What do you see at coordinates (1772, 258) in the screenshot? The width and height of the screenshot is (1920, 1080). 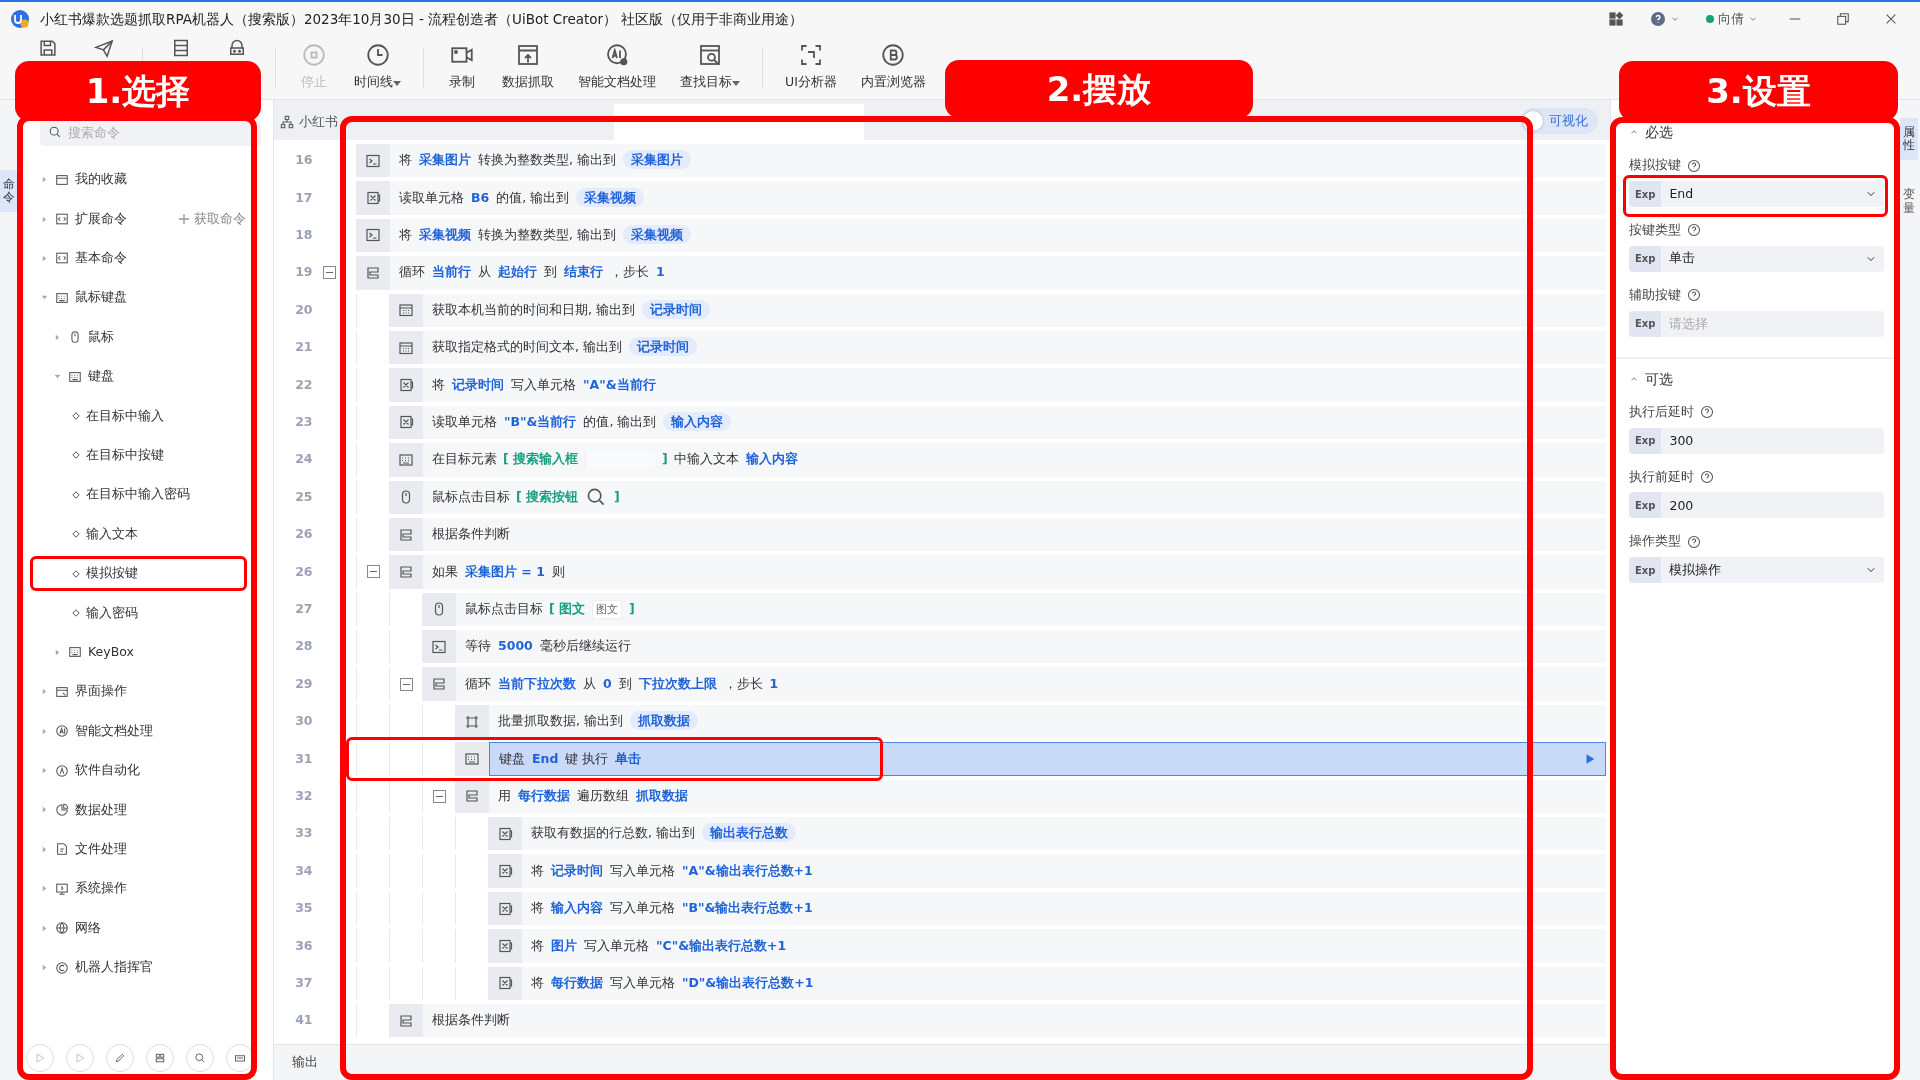 I see `dropdown-field: 单击` at bounding box center [1772, 258].